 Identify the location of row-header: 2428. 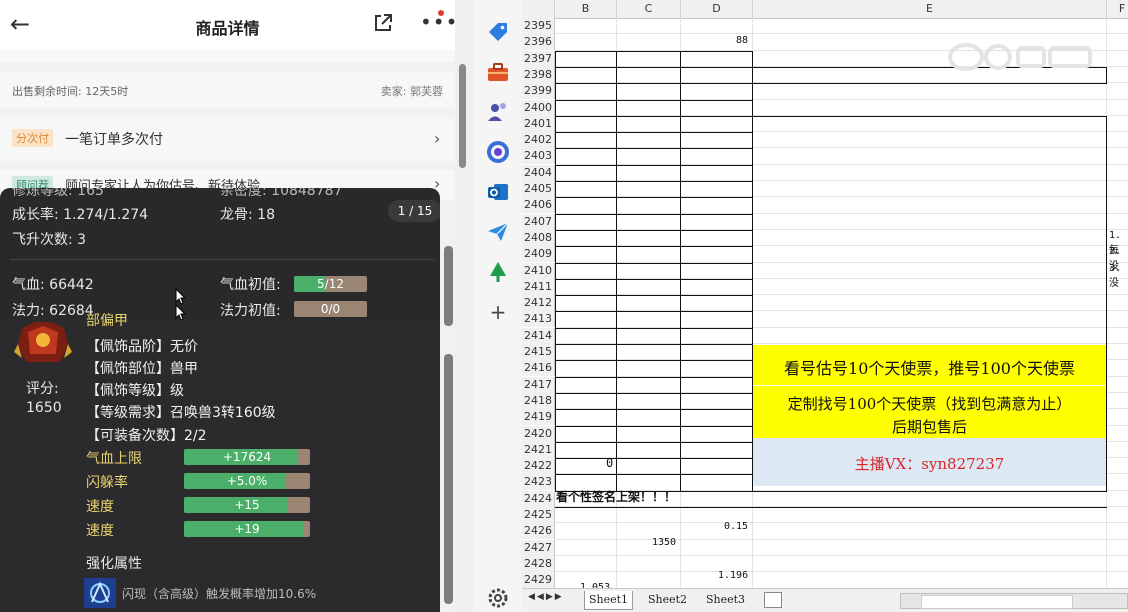
(538, 563).